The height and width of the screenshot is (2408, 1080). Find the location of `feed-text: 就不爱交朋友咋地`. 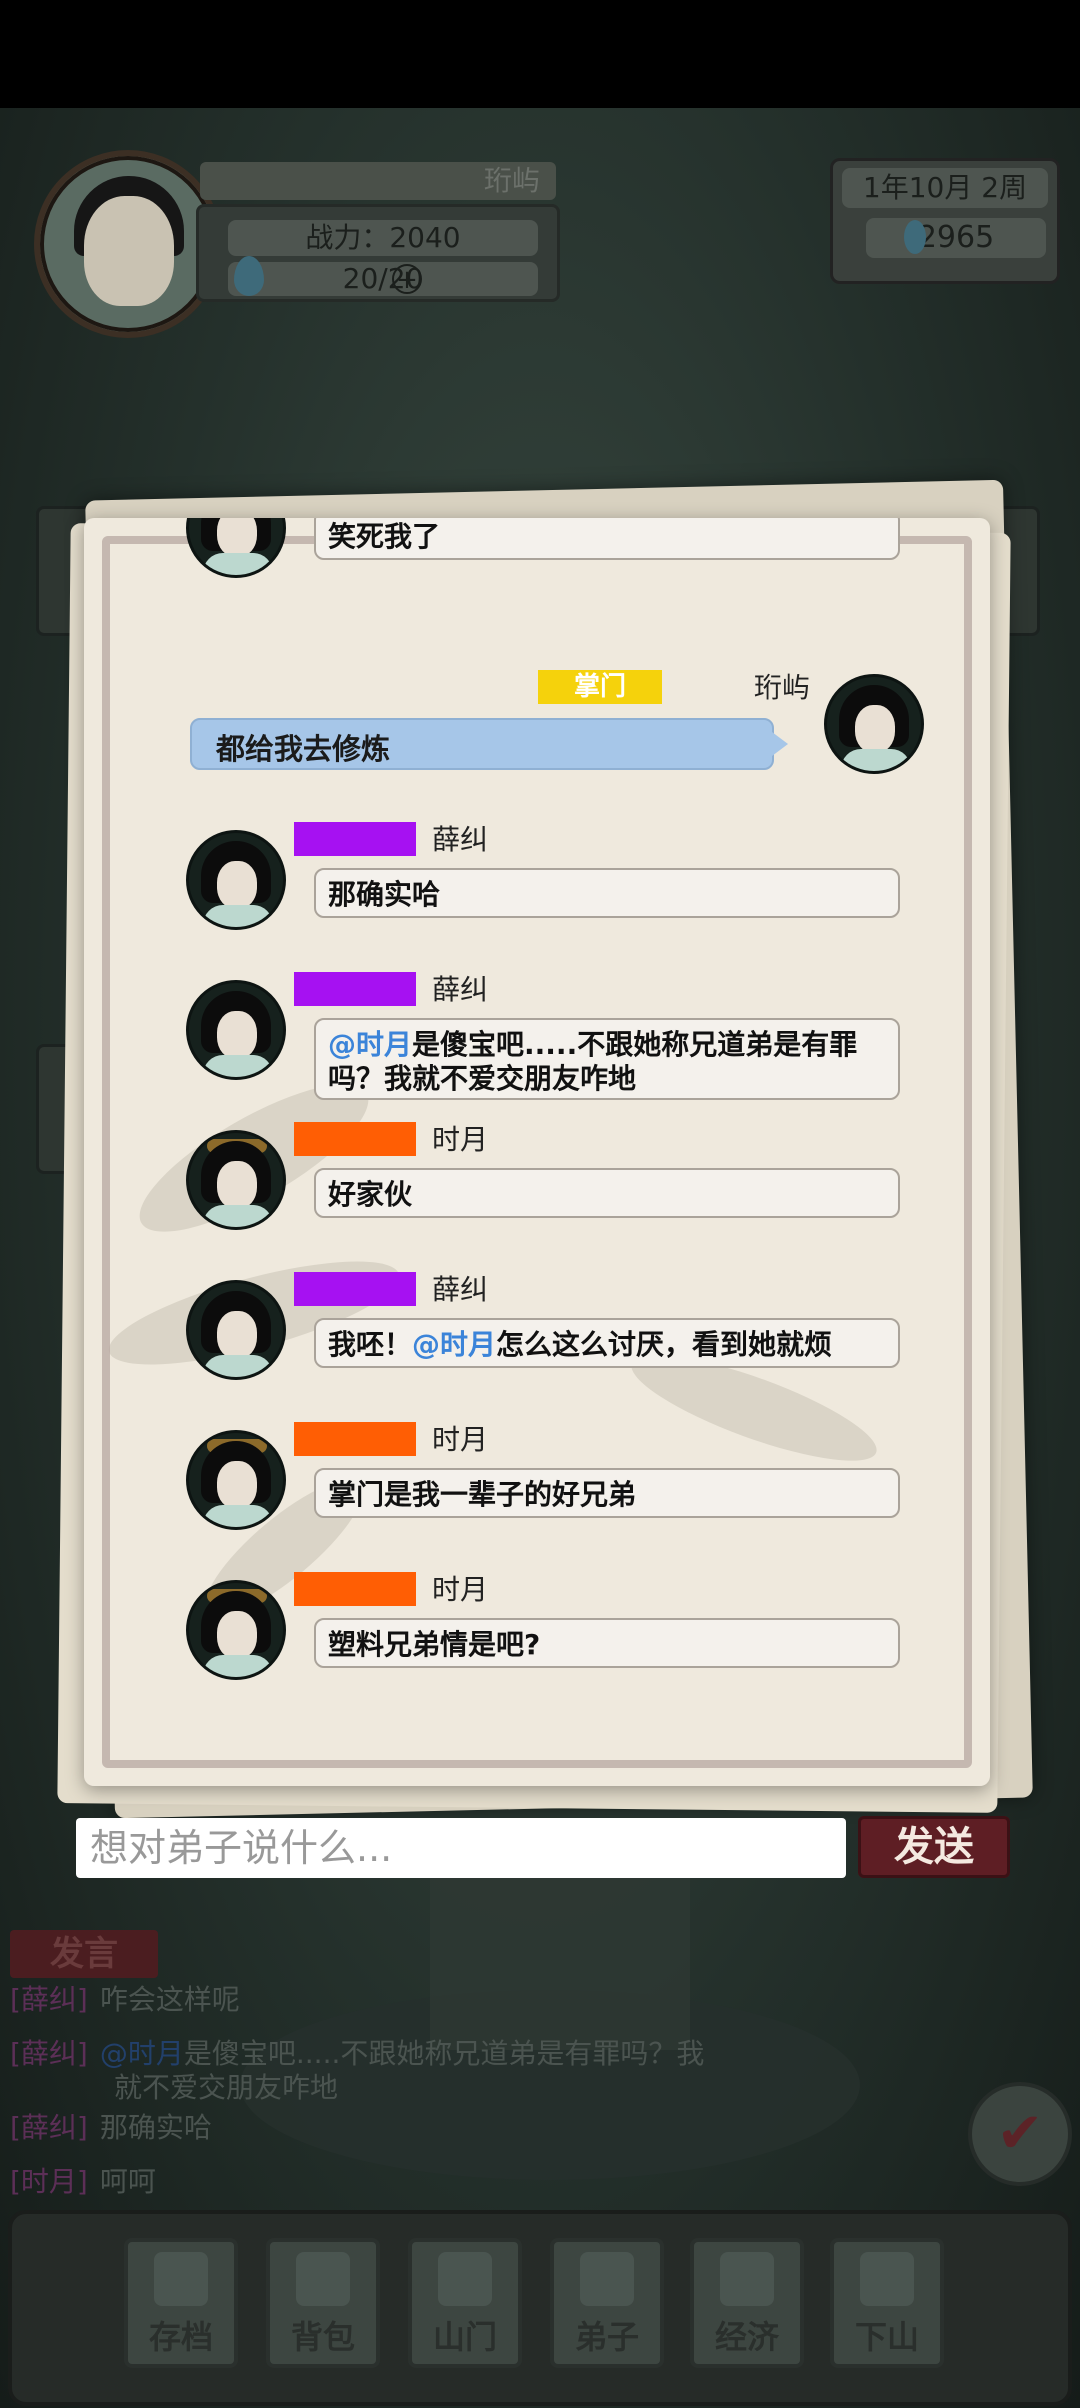

feed-text: 就不爱交朋友咋地 is located at coordinates (226, 2087).